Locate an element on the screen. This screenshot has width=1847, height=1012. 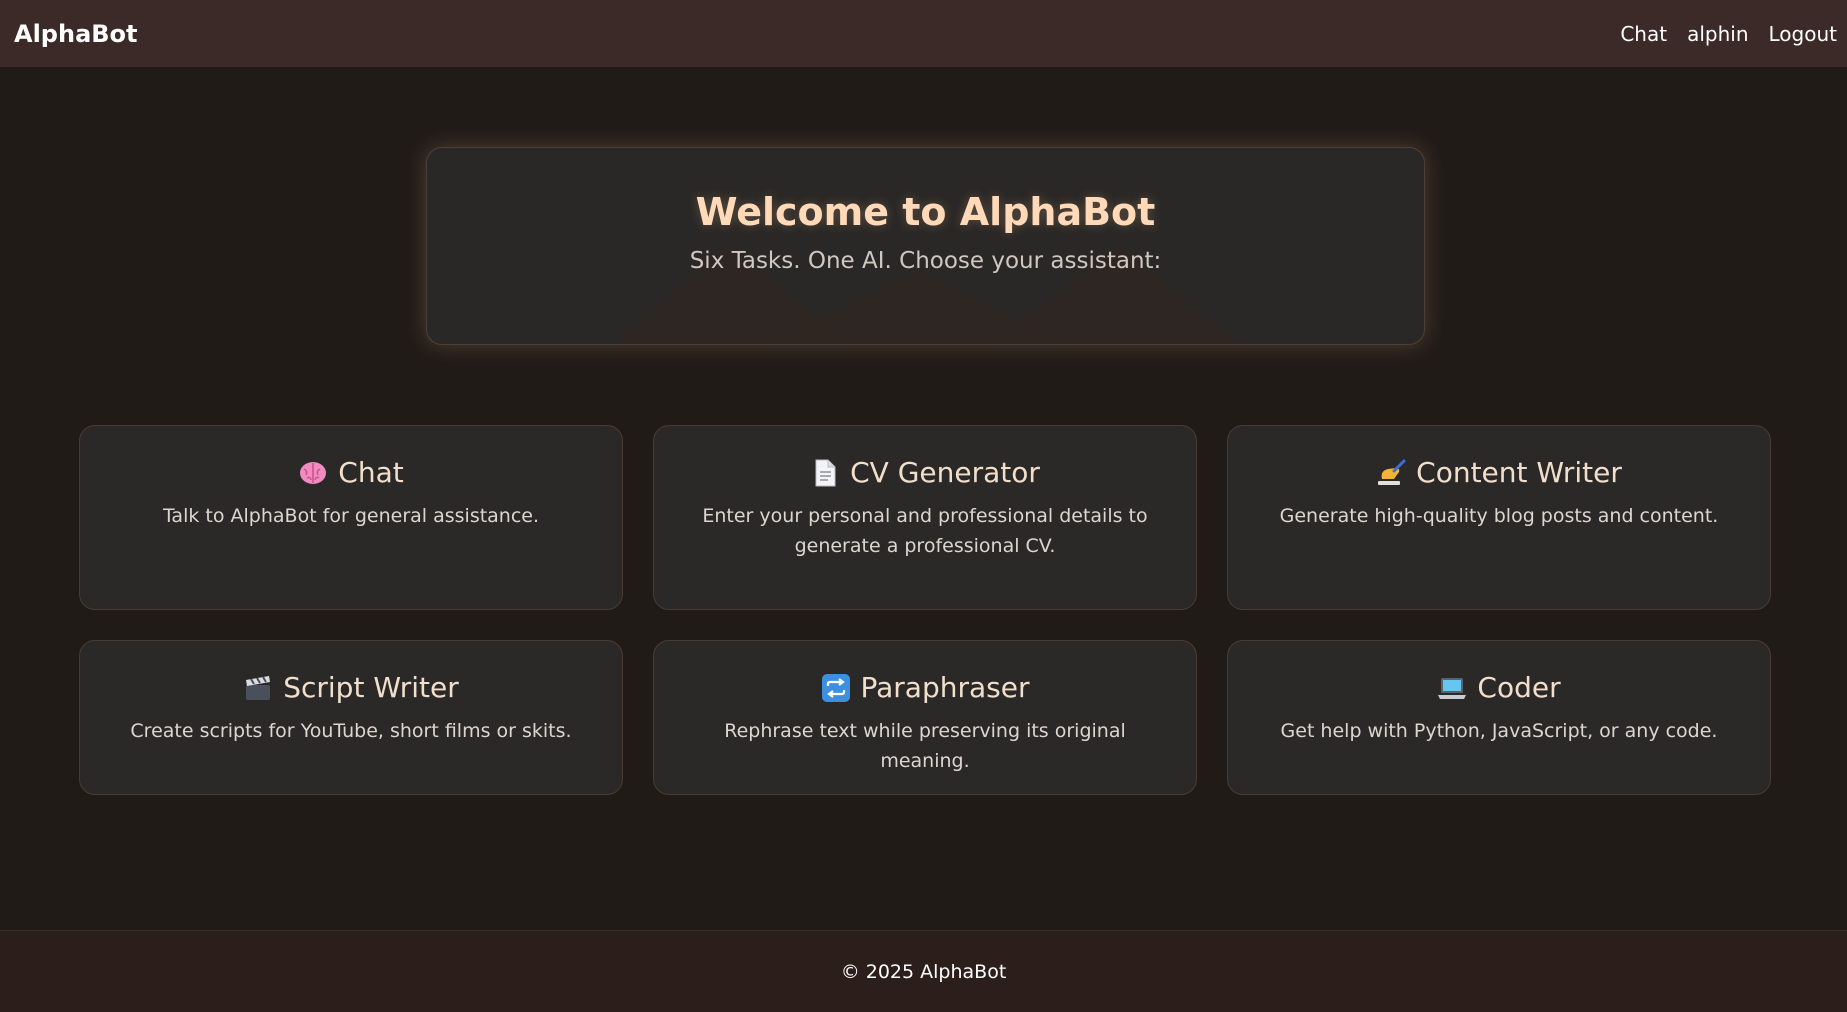
card-title: Chat is located at coordinates (351, 457).